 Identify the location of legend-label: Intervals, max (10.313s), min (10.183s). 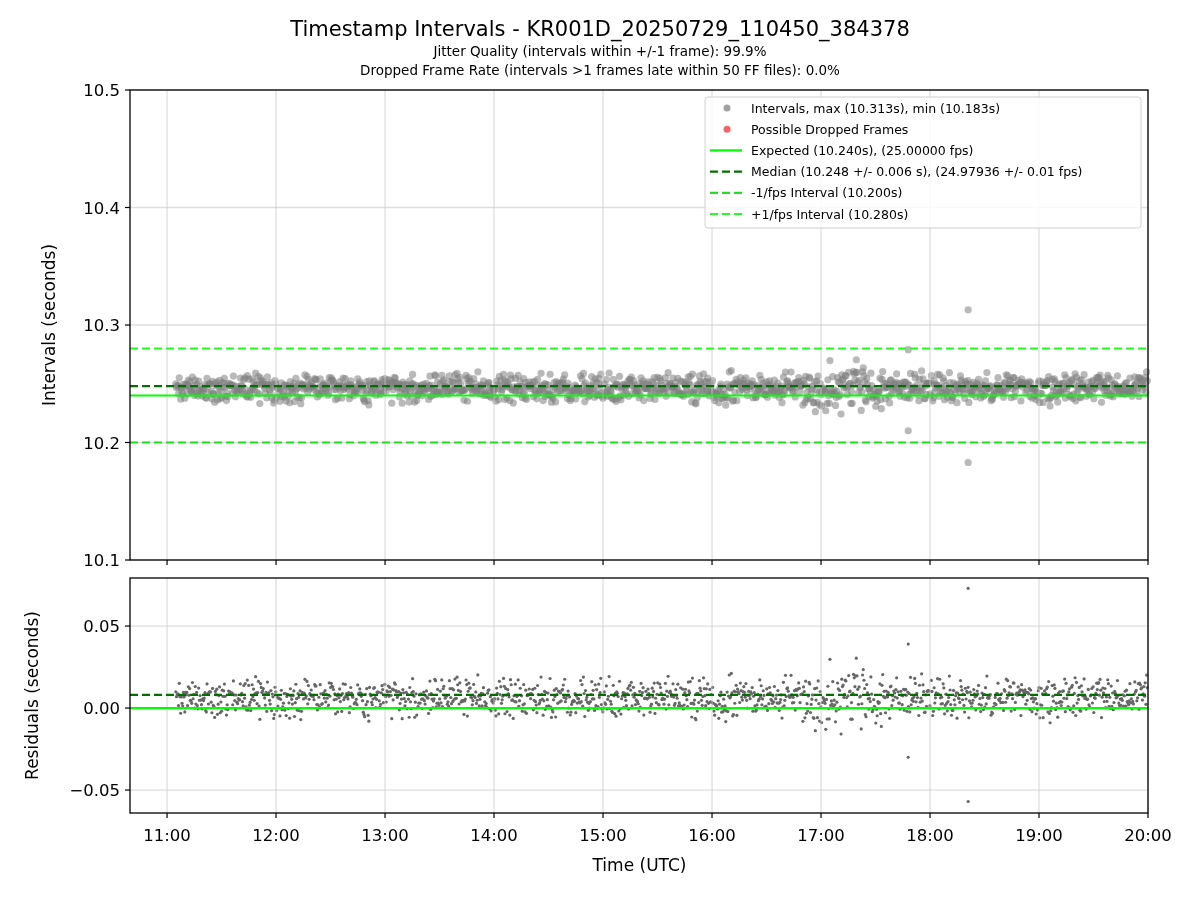
(876, 108).